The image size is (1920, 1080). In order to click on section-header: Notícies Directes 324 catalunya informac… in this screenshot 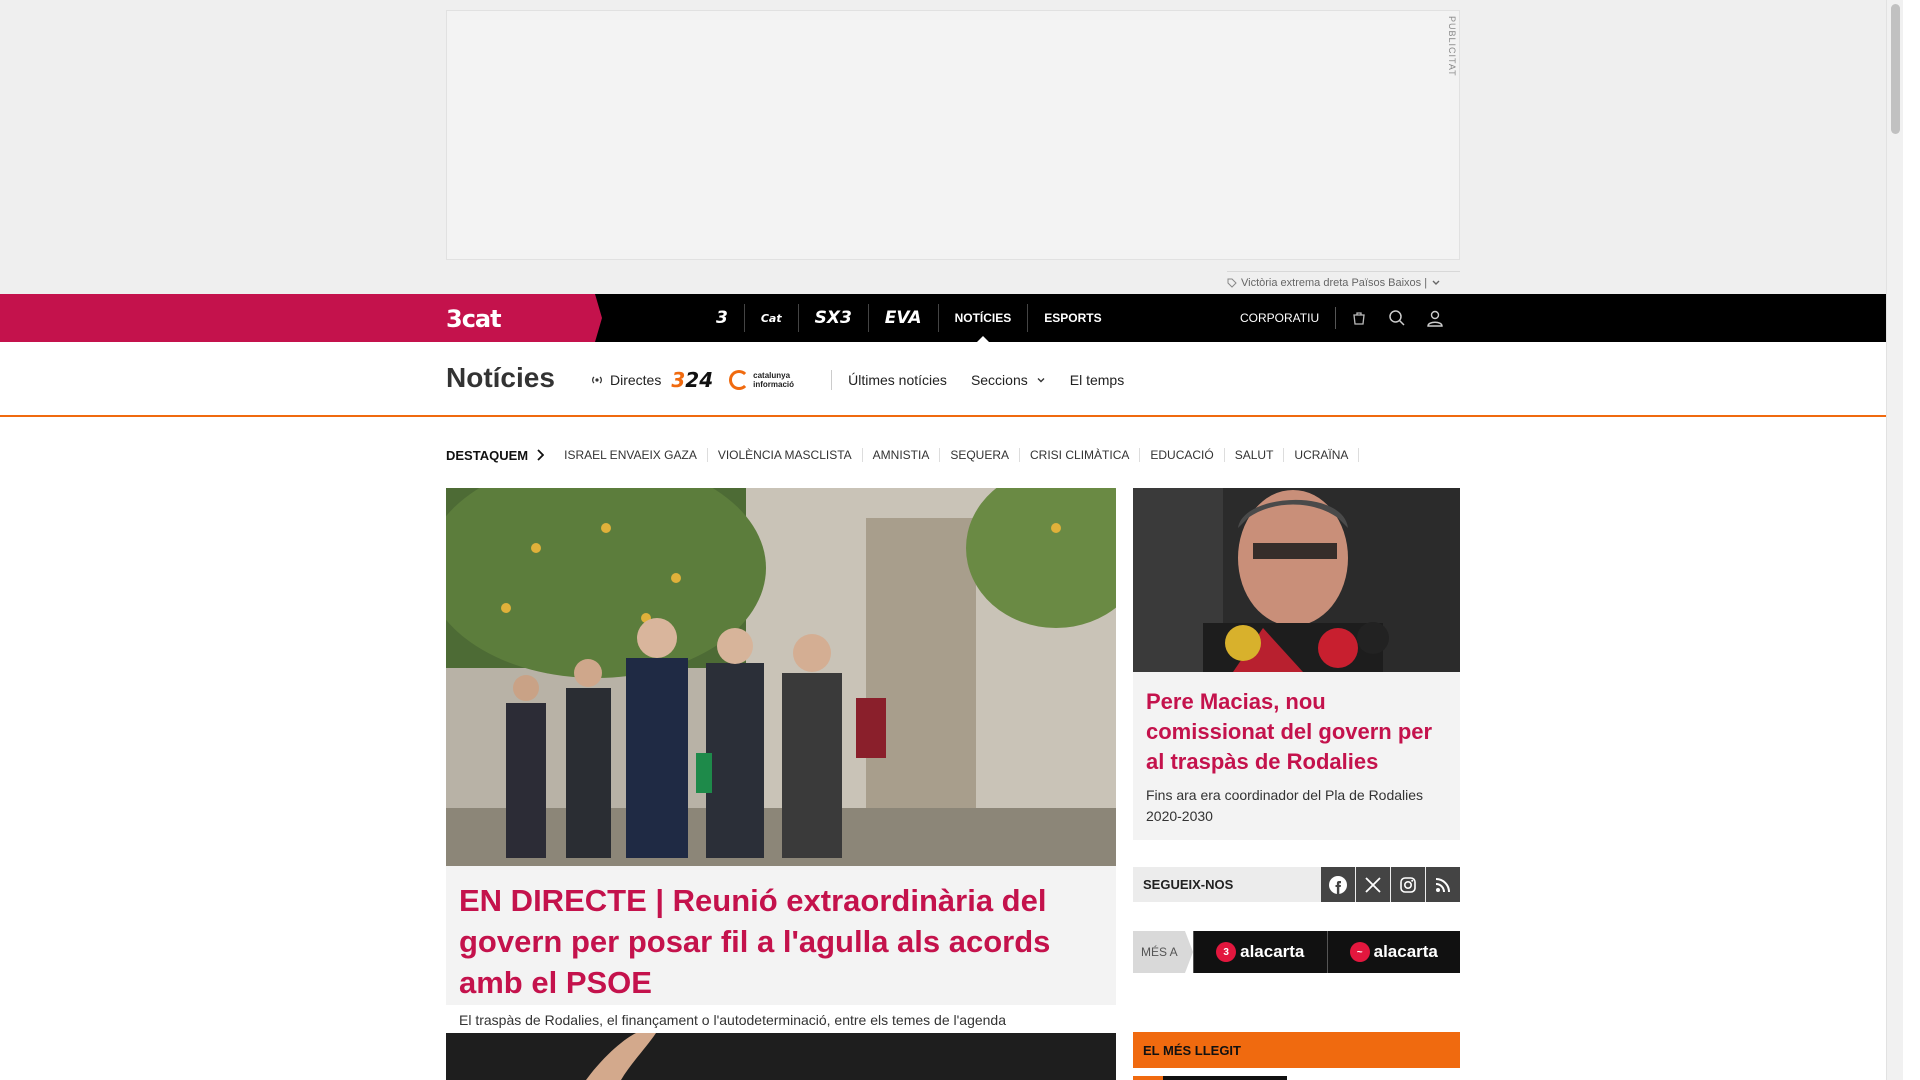, I will do `click(951, 379)`.